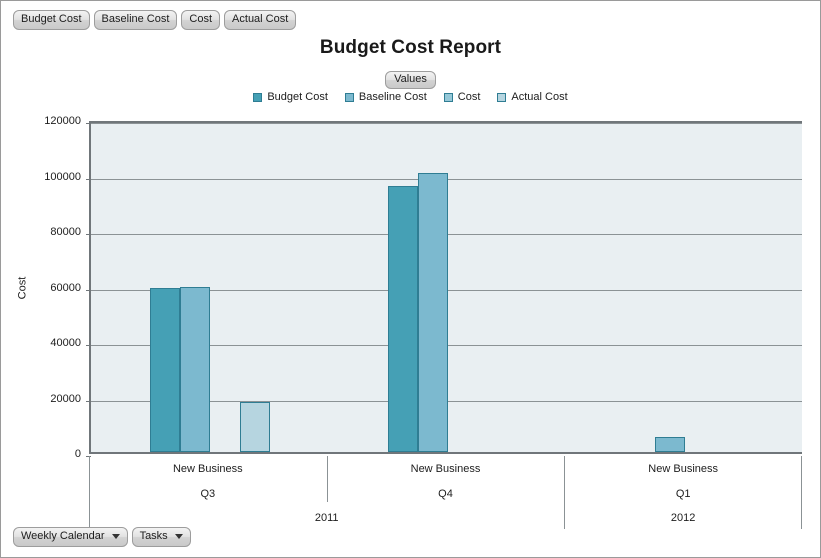 The image size is (821, 558). I want to click on x-axis-quarter-label: Q1, so click(683, 494).